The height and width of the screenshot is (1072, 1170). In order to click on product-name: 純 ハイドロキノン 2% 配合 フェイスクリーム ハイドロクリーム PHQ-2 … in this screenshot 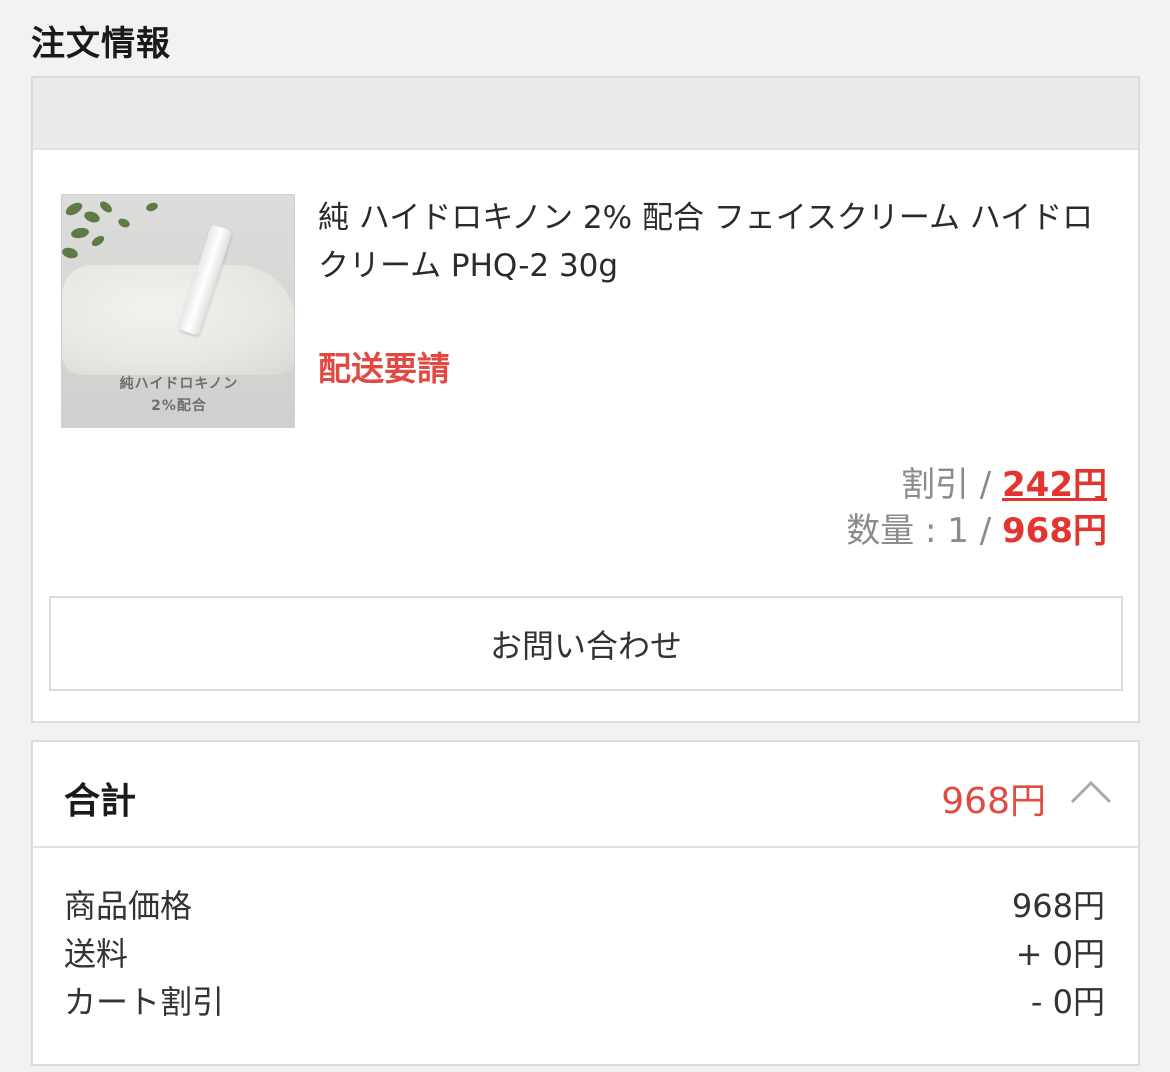, I will do `click(718, 242)`.